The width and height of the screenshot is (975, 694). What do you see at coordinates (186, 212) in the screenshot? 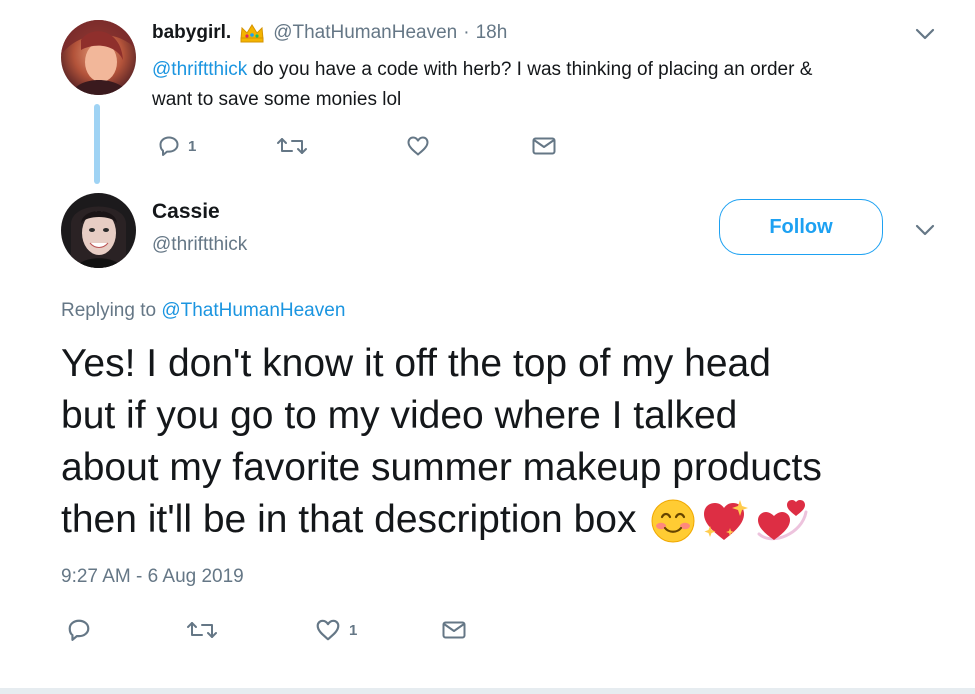
I see `main-display-name: Cassie` at bounding box center [186, 212].